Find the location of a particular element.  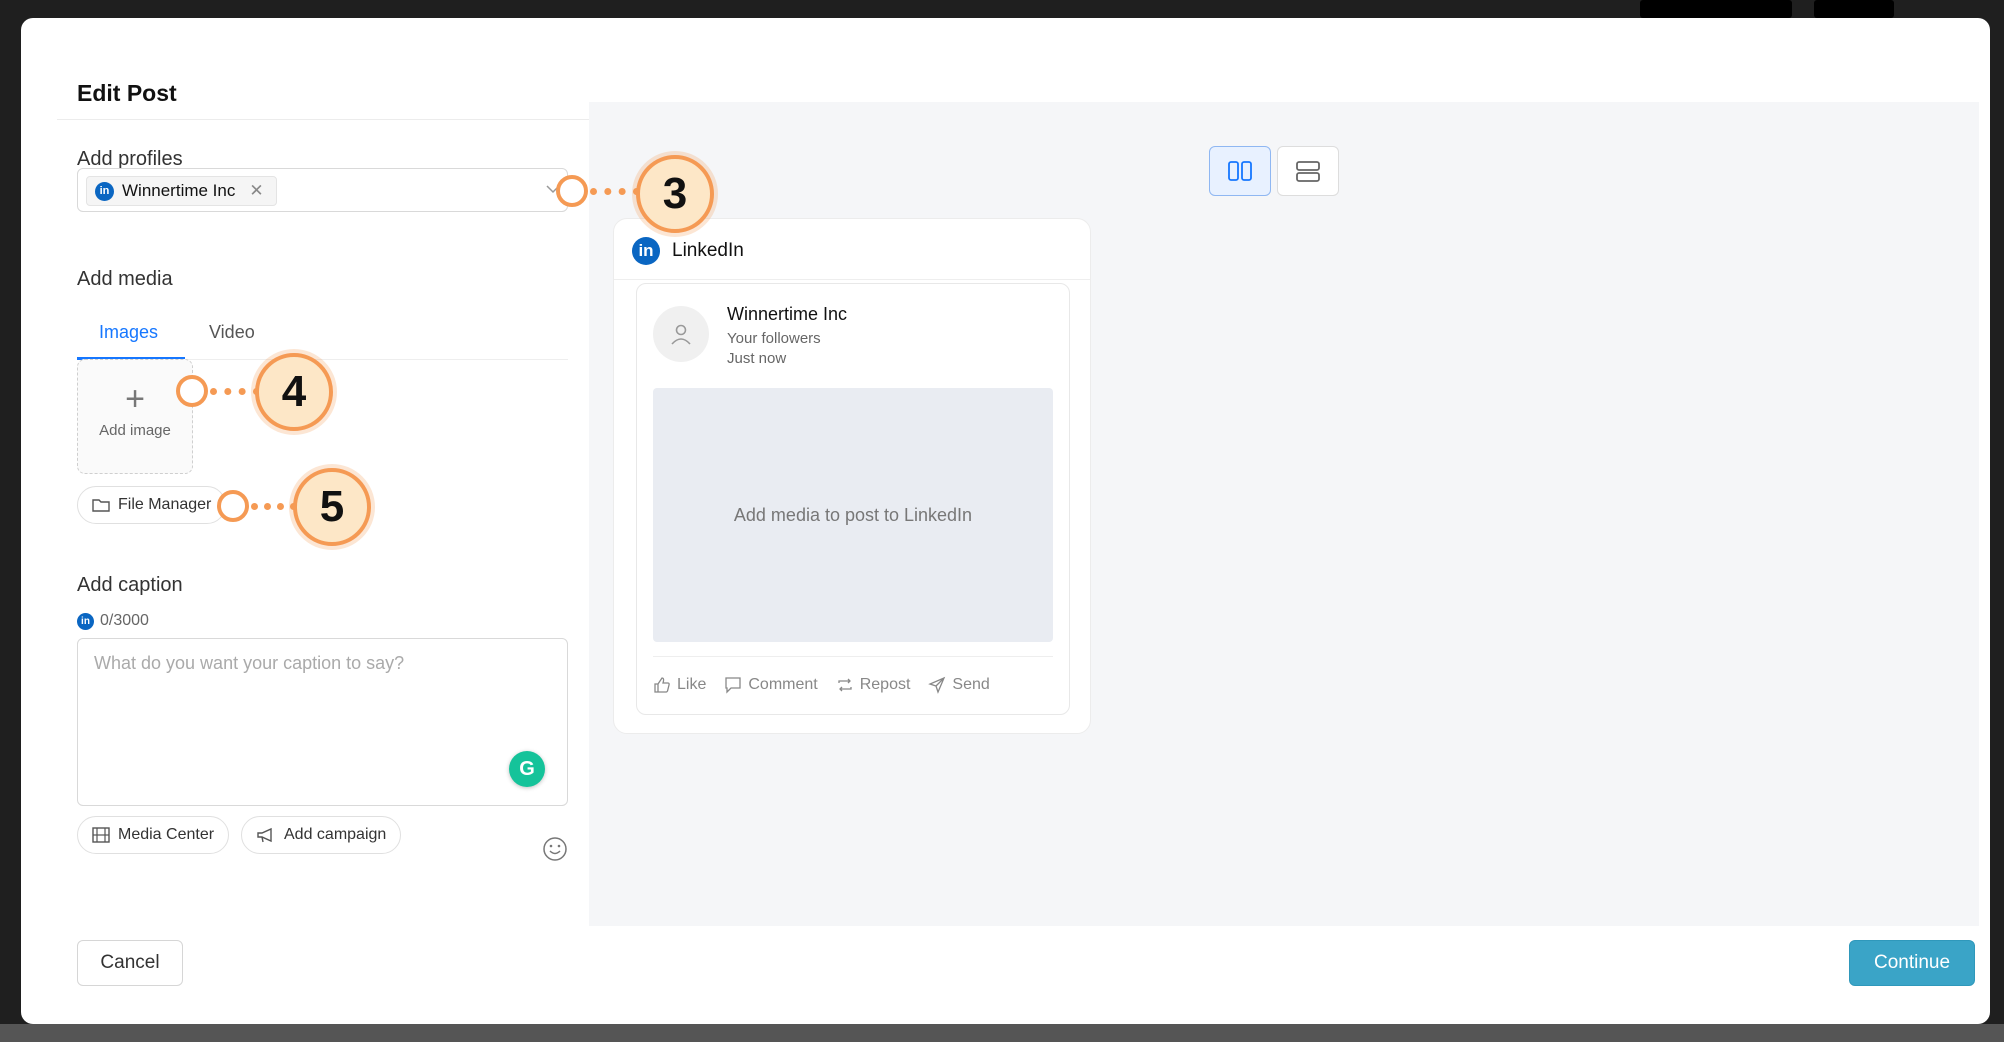

caption-input is located at coordinates (322, 722).